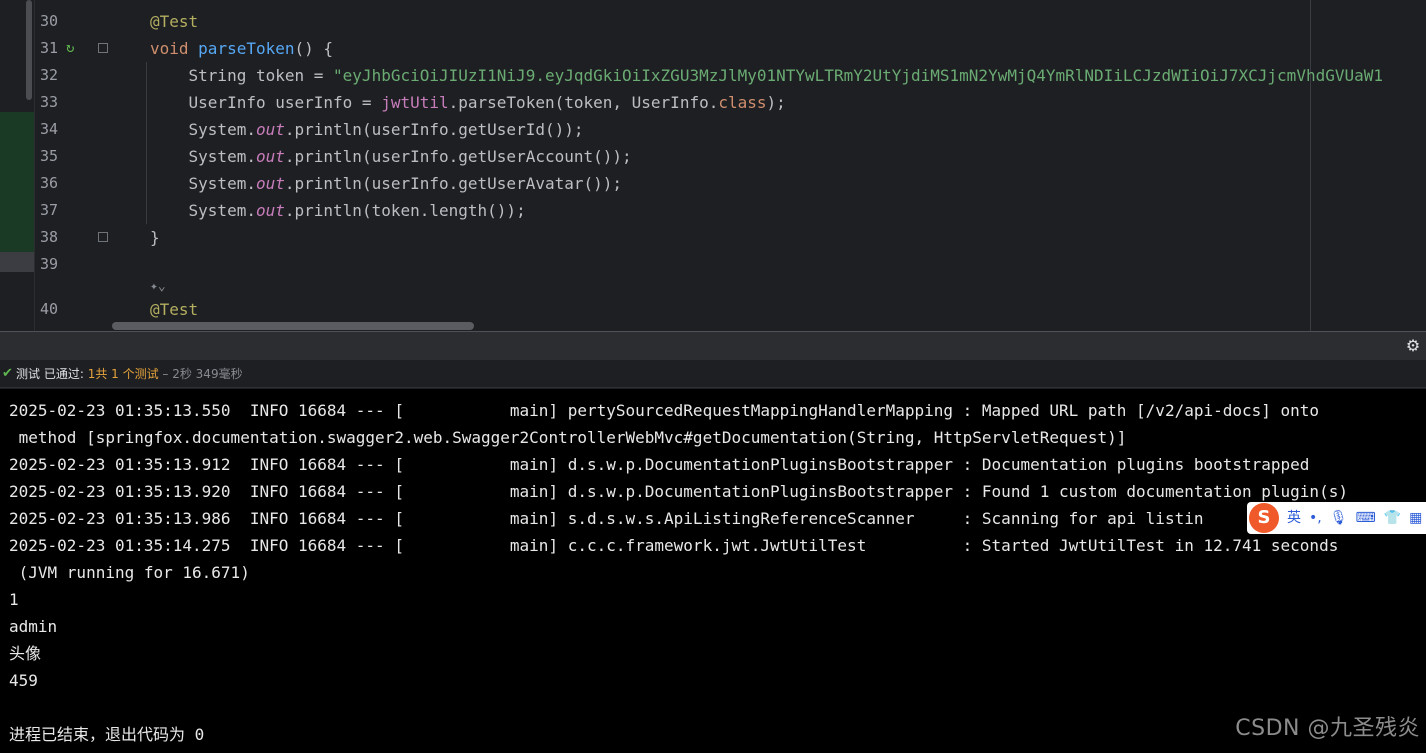 Image resolution: width=1426 pixels, height=753 pixels. Describe the element at coordinates (49, 156) in the screenshot. I see `line-number: 35` at that location.